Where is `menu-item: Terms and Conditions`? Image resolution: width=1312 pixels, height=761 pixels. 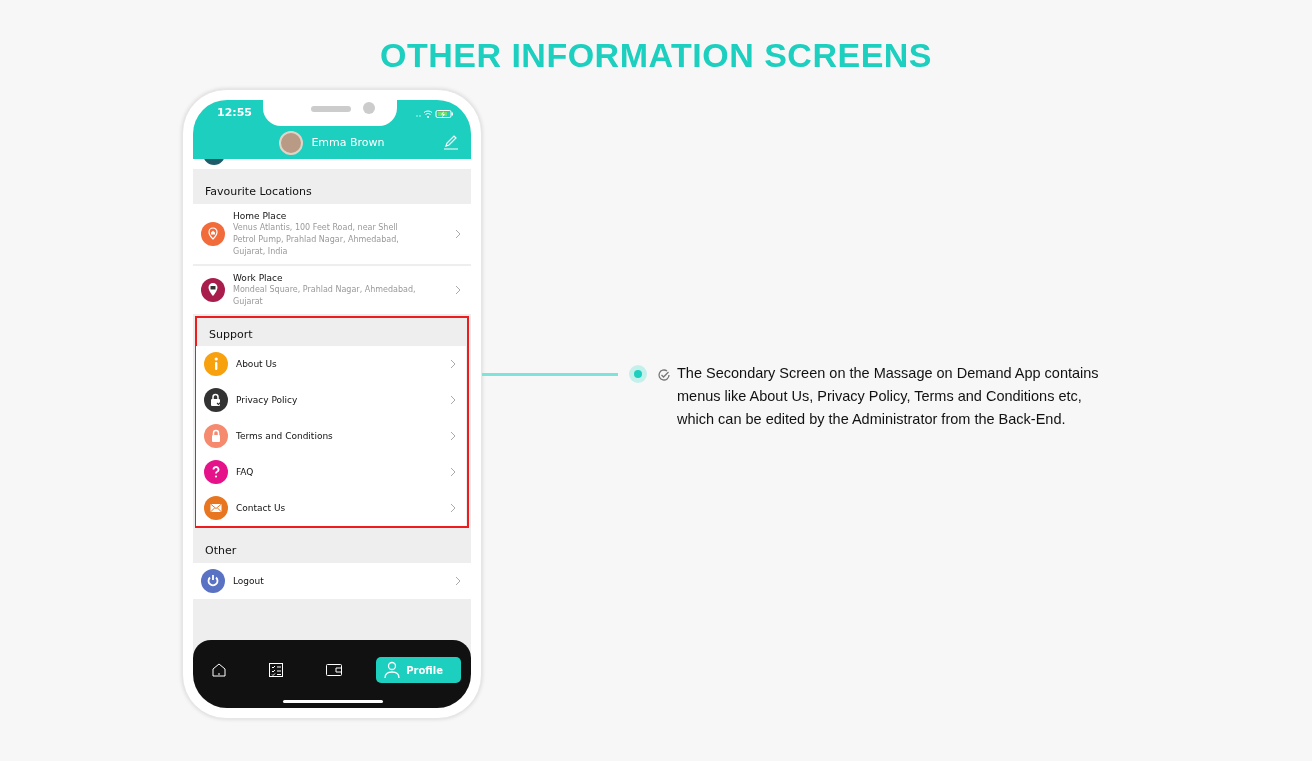 menu-item: Terms and Conditions is located at coordinates (331, 436).